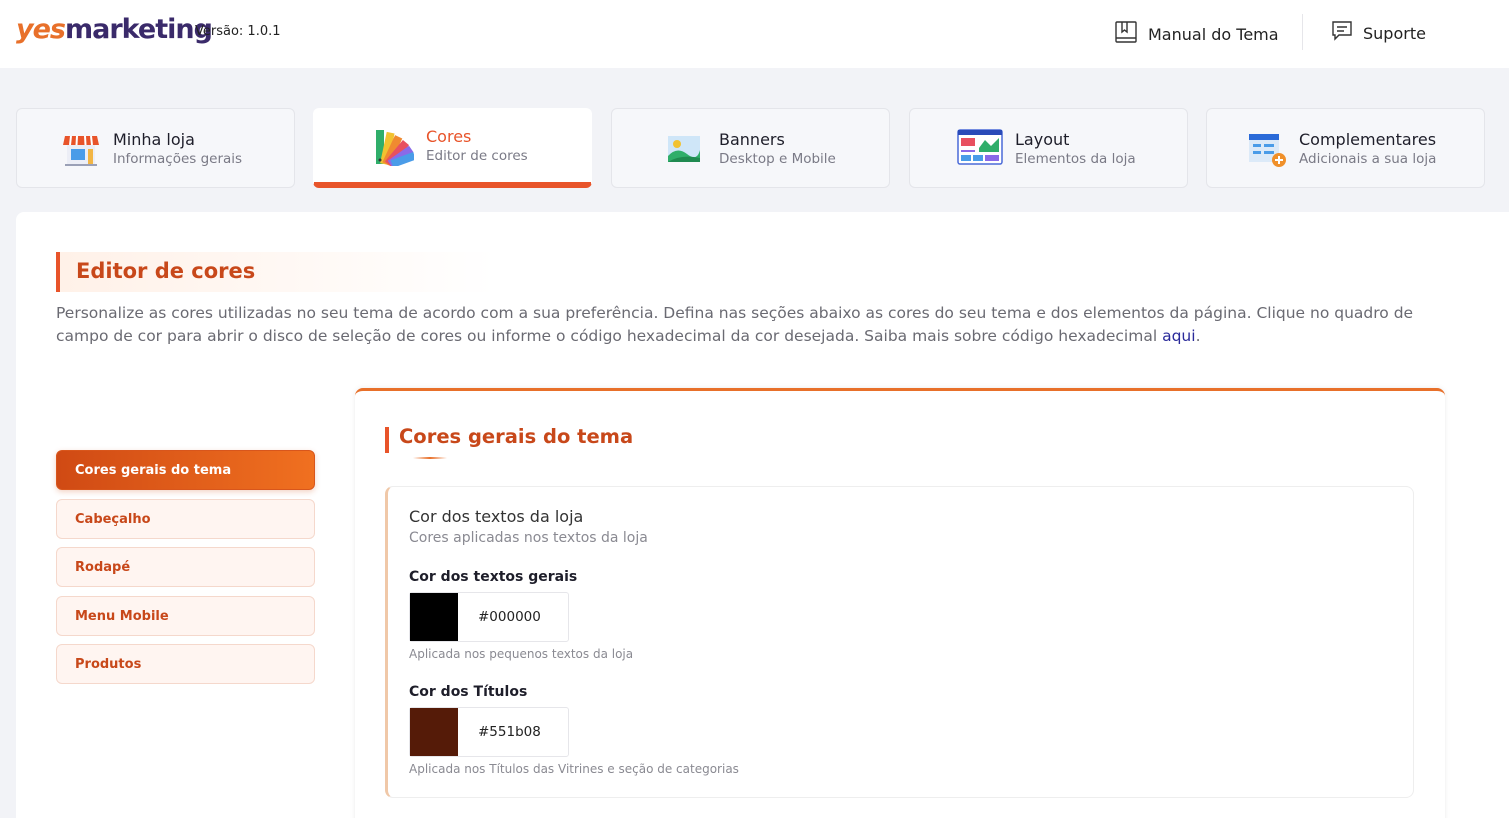  I want to click on section-title: Cor dos textos da loja, so click(496, 516).